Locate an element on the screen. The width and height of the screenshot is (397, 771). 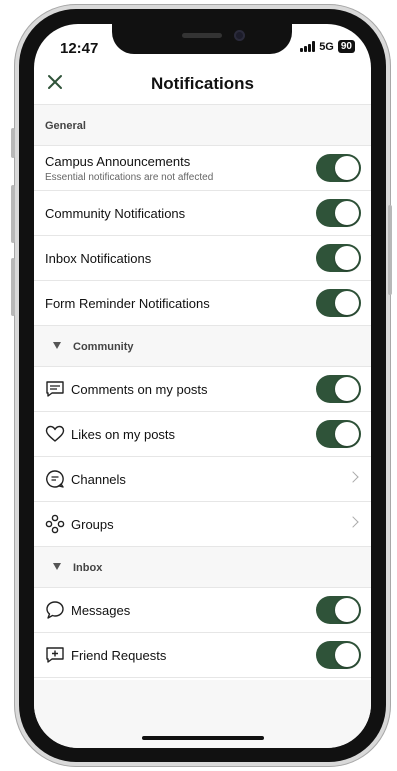
home-indicator is located at coordinates (203, 738).